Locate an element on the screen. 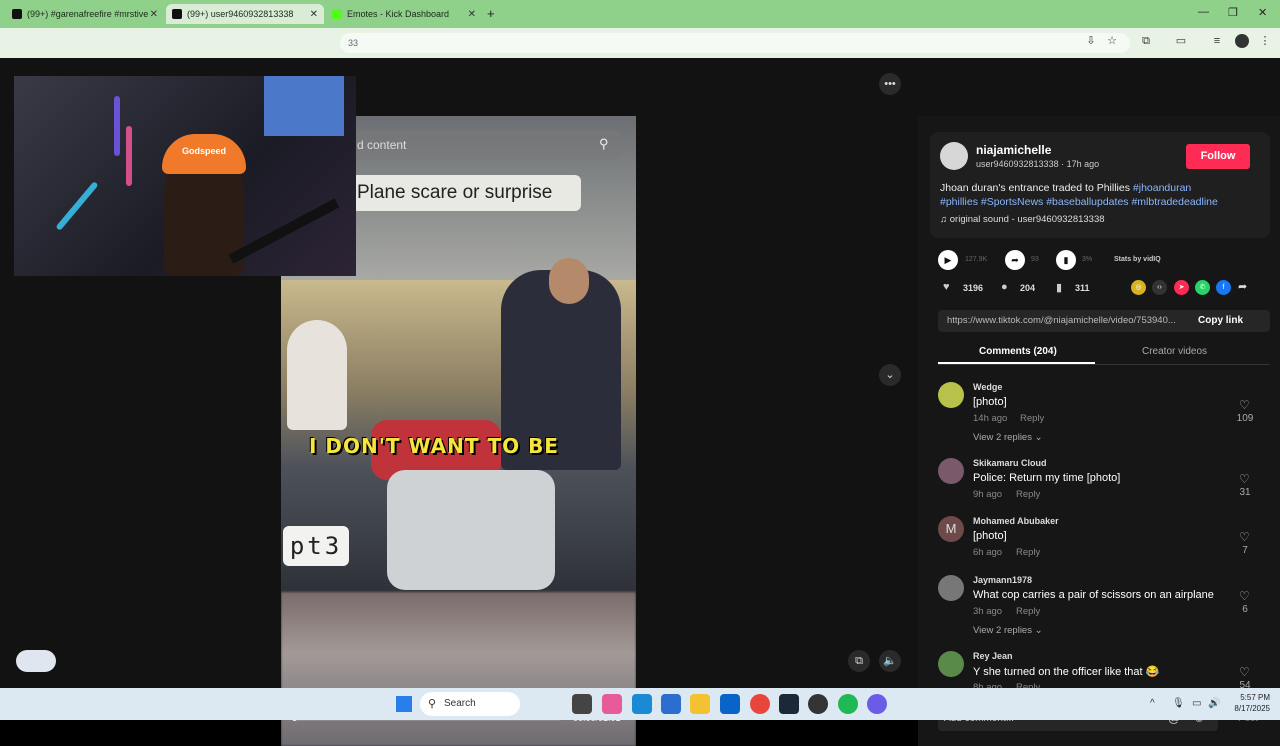  network-icon: ▭ is located at coordinates (1196, 703).